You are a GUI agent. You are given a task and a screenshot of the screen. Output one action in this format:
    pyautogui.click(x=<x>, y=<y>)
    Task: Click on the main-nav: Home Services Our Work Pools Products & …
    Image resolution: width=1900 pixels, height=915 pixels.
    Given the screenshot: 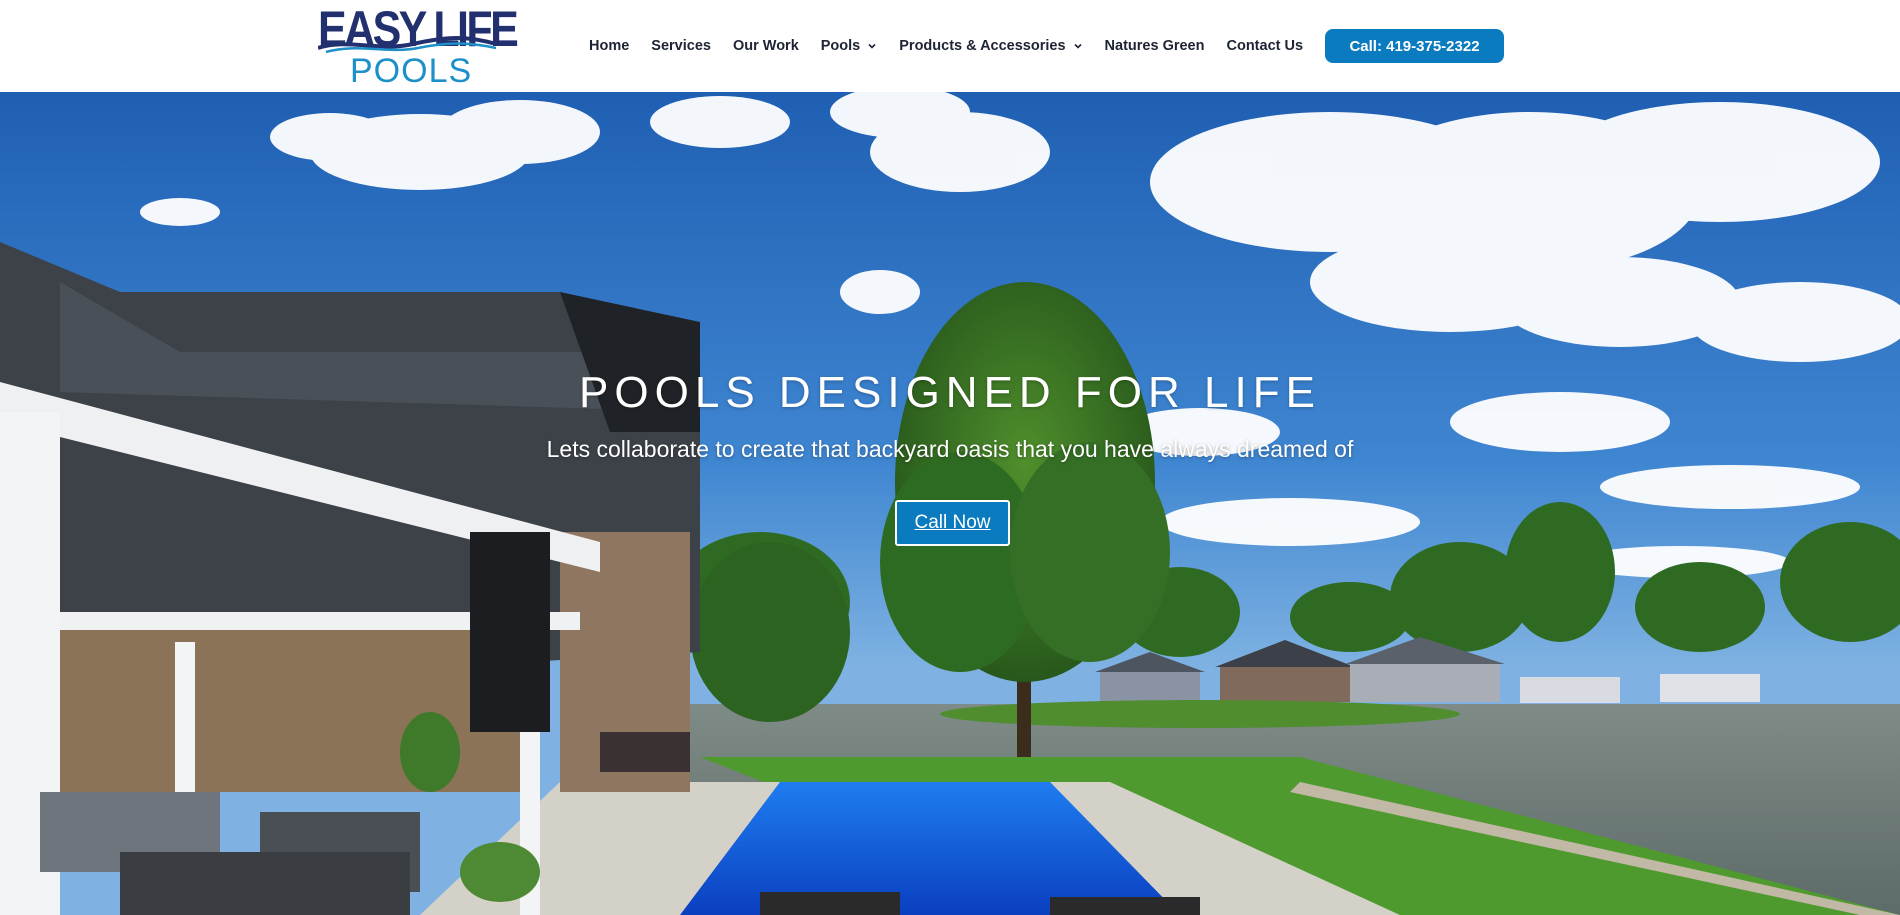 What is the action you would take?
    pyautogui.click(x=946, y=46)
    